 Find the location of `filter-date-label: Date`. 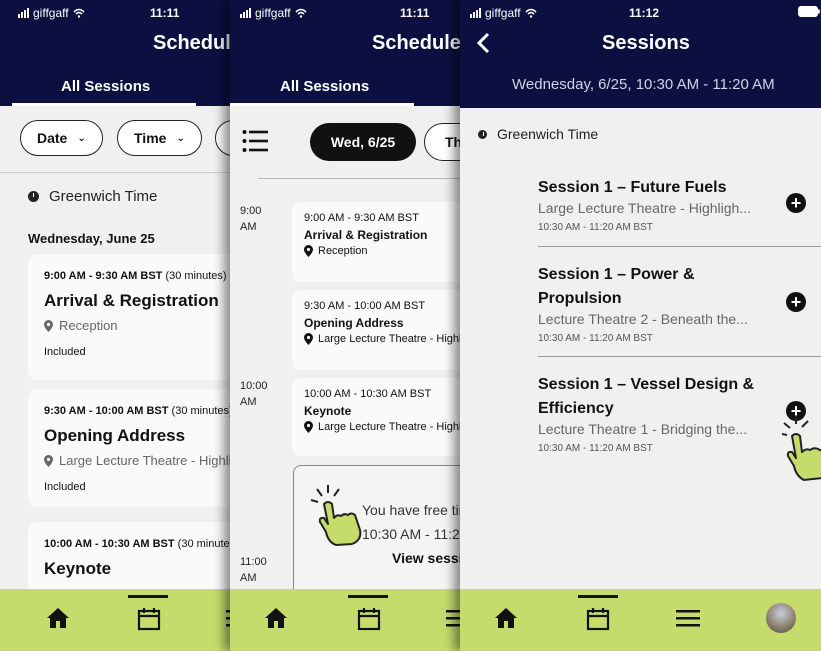

filter-date-label: Date is located at coordinates (52, 138).